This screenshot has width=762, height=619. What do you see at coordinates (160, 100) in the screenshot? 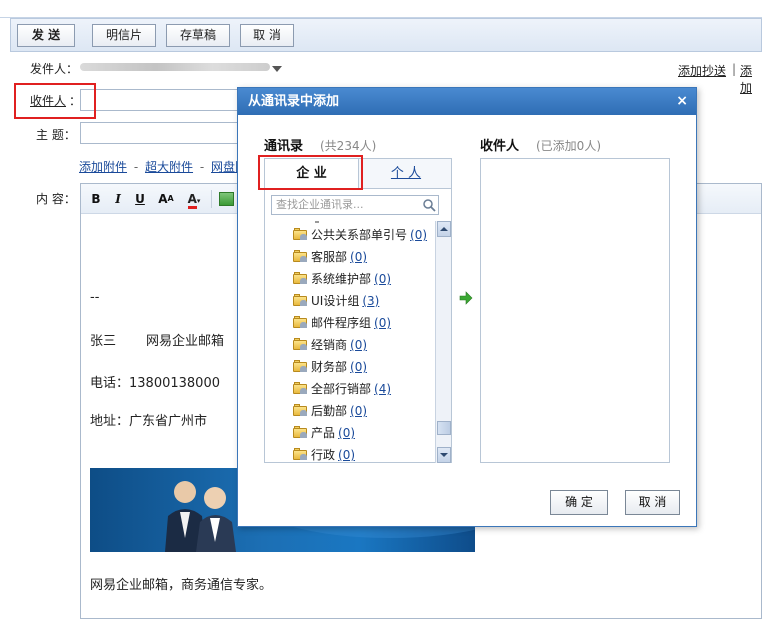
I see `recipient-input` at bounding box center [160, 100].